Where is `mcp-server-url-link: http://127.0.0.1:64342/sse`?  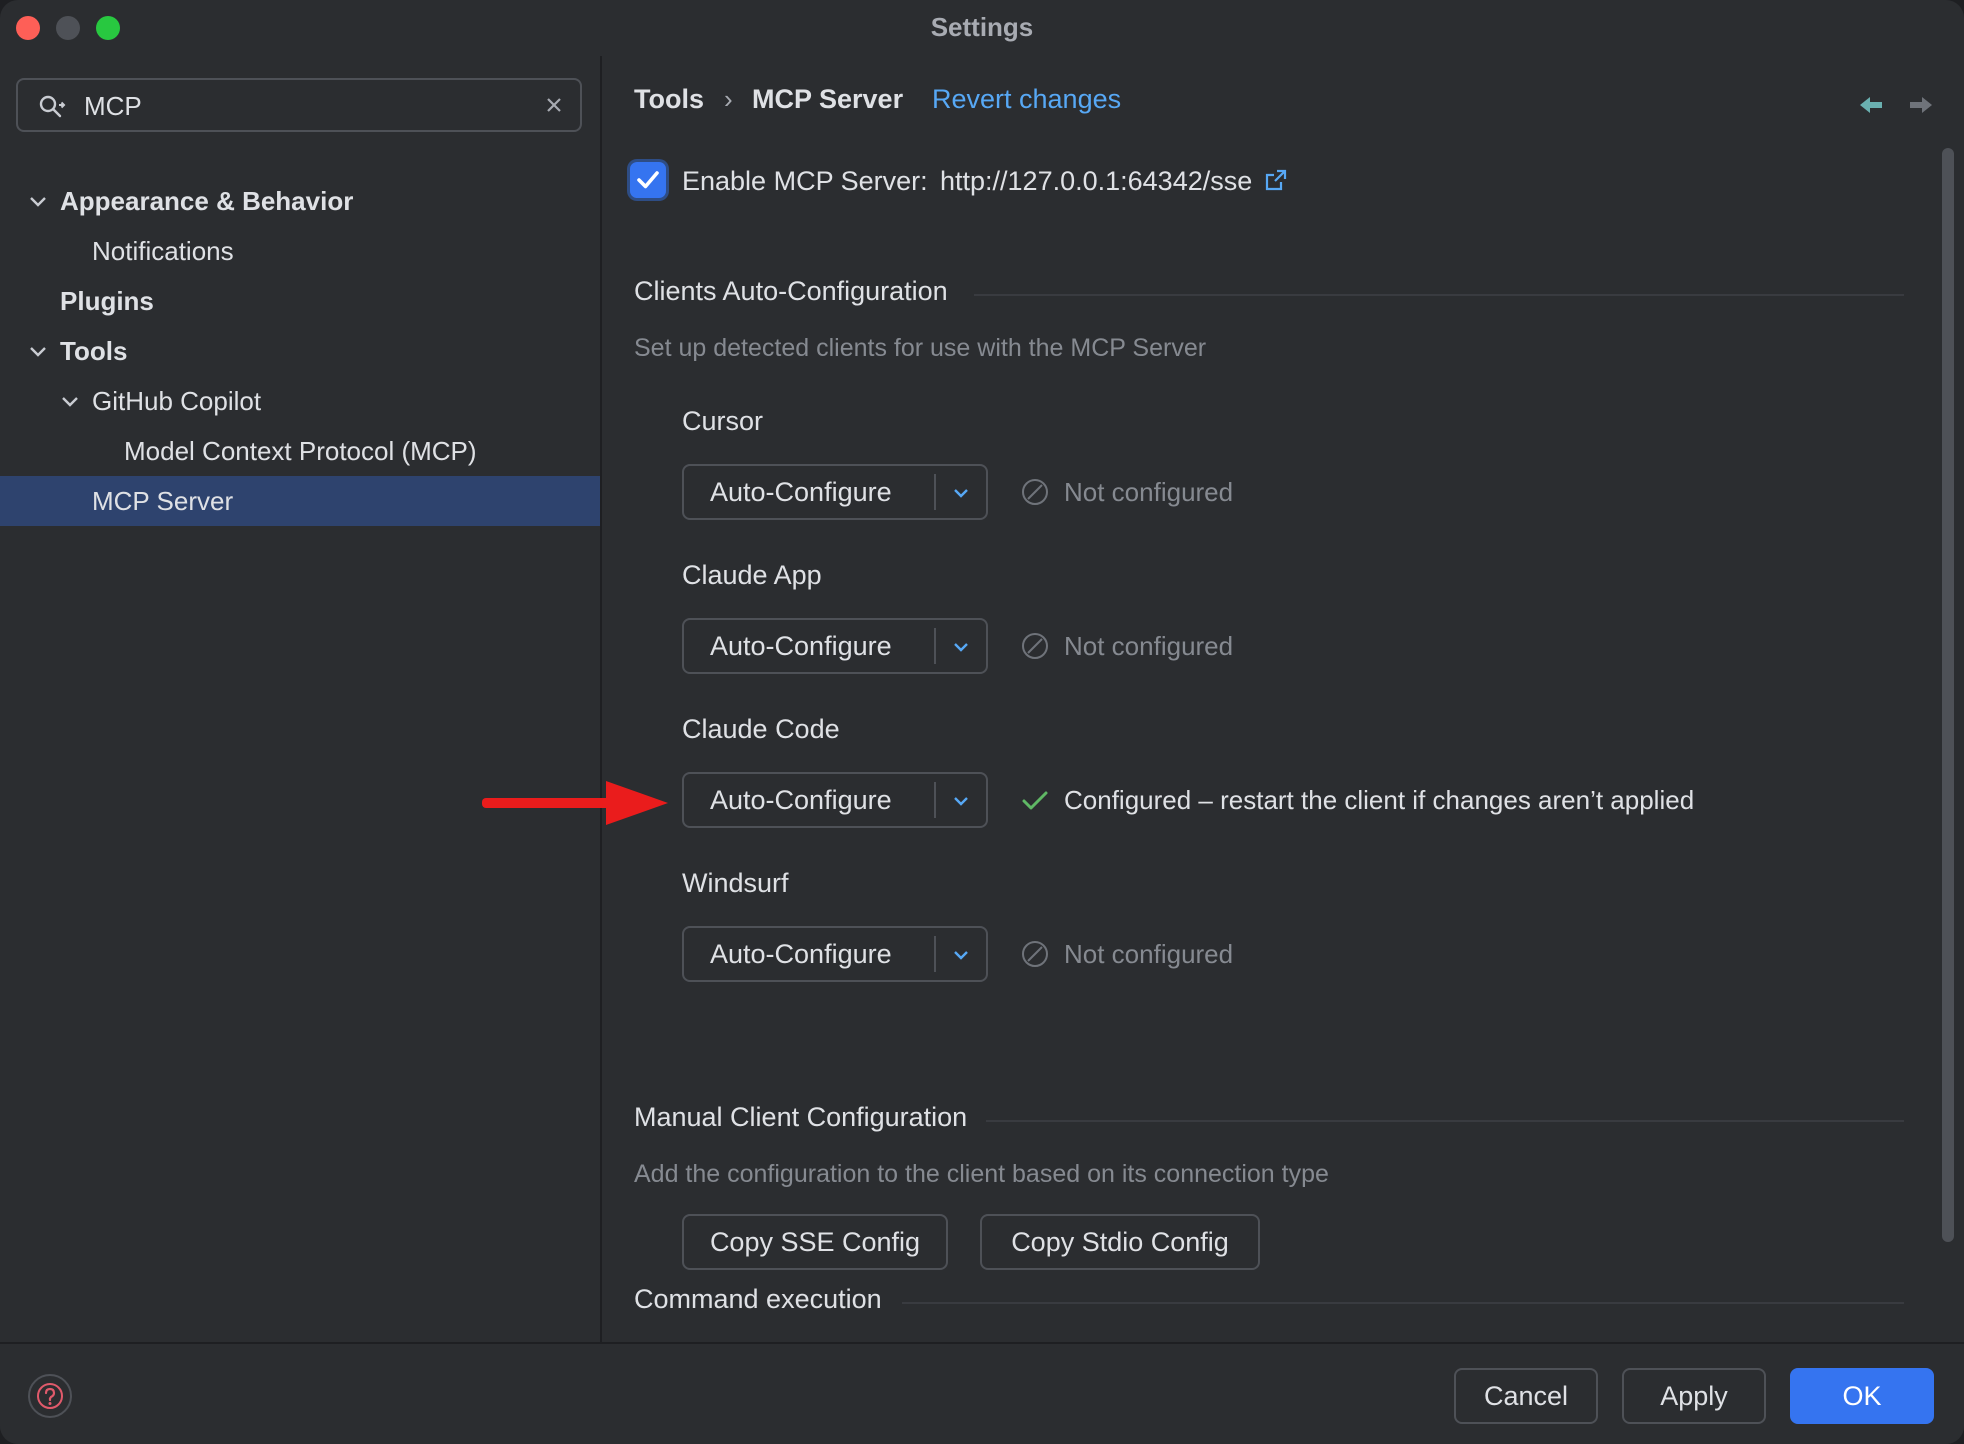
mcp-server-url-link: http://127.0.0.1:64342/sse is located at coordinates (1114, 181).